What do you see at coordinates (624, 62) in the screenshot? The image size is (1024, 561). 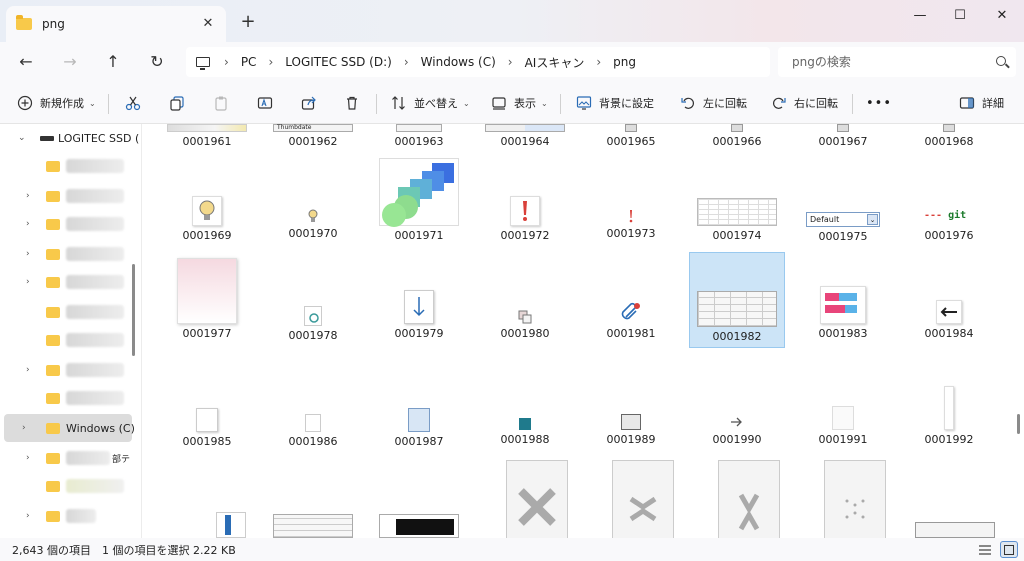 I see `breadcrumb-png: png` at bounding box center [624, 62].